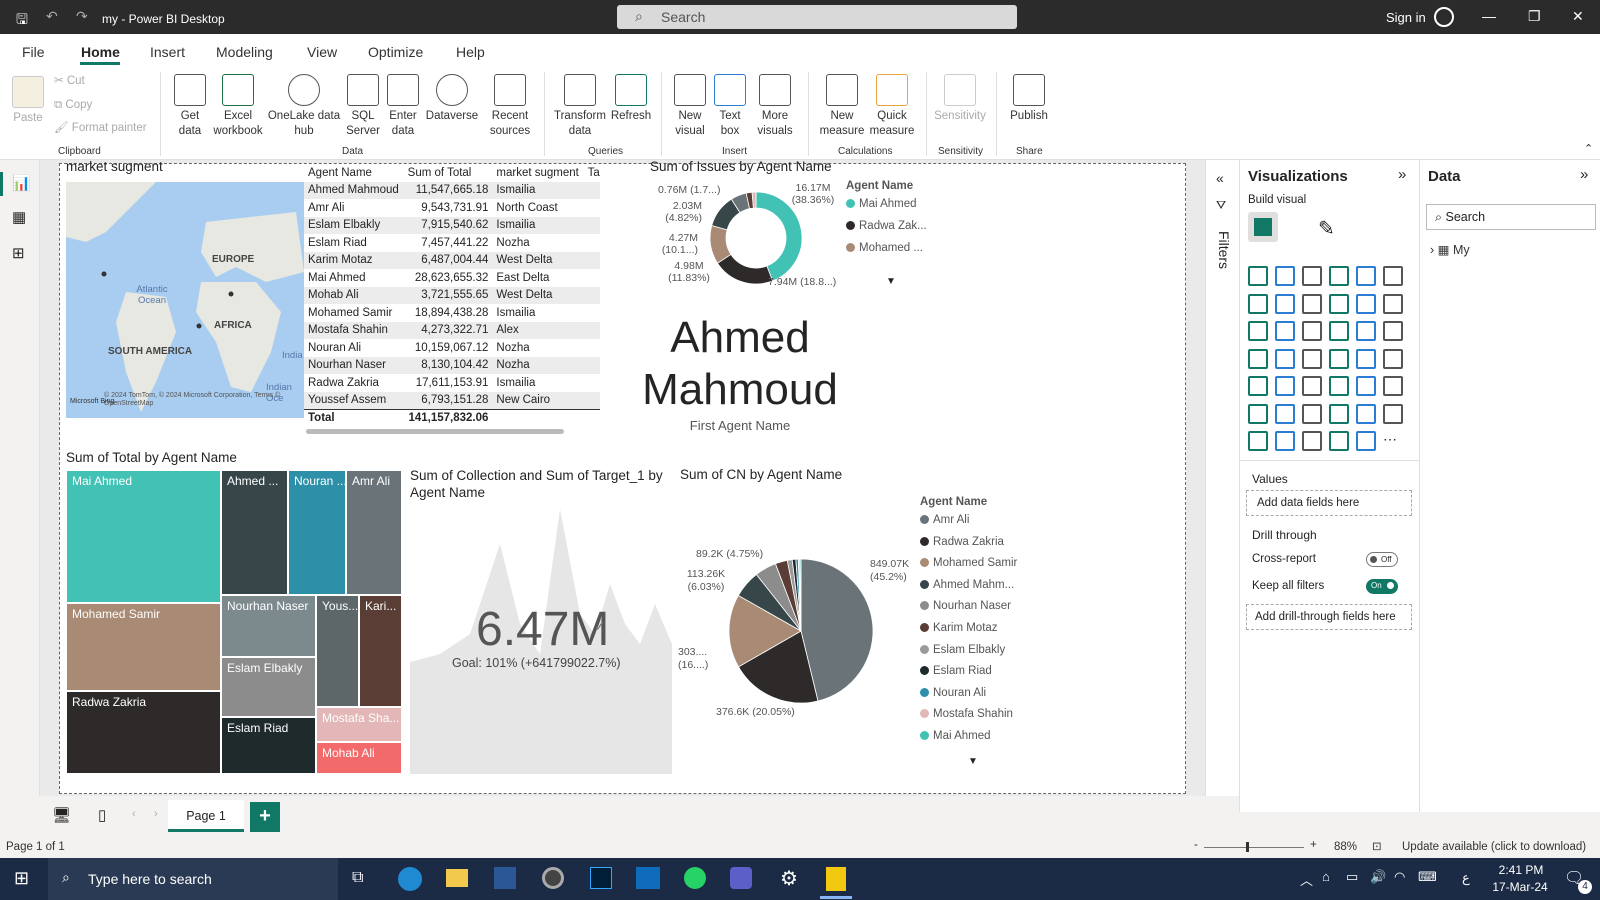 This screenshot has height=900, width=1600. Describe the element at coordinates (143, 732) in the screenshot. I see `treemap-tile: Radwa Zakria` at that location.